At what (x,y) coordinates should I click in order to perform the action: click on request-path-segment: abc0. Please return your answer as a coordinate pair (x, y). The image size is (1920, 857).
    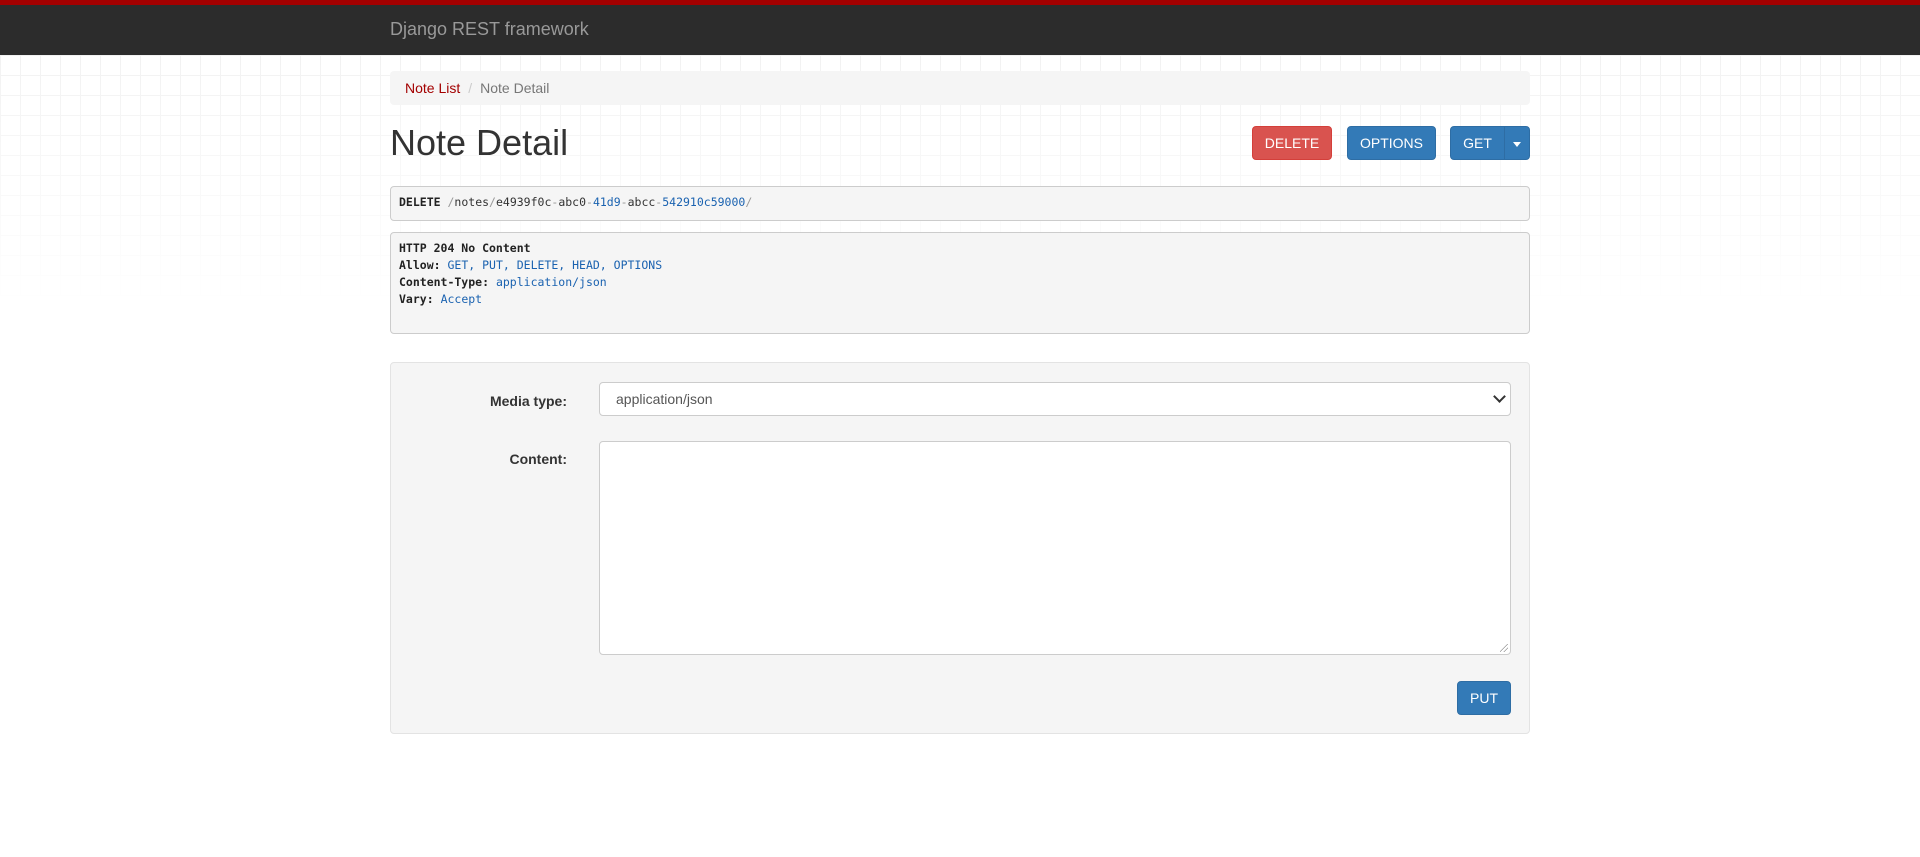
    Looking at the image, I should click on (572, 202).